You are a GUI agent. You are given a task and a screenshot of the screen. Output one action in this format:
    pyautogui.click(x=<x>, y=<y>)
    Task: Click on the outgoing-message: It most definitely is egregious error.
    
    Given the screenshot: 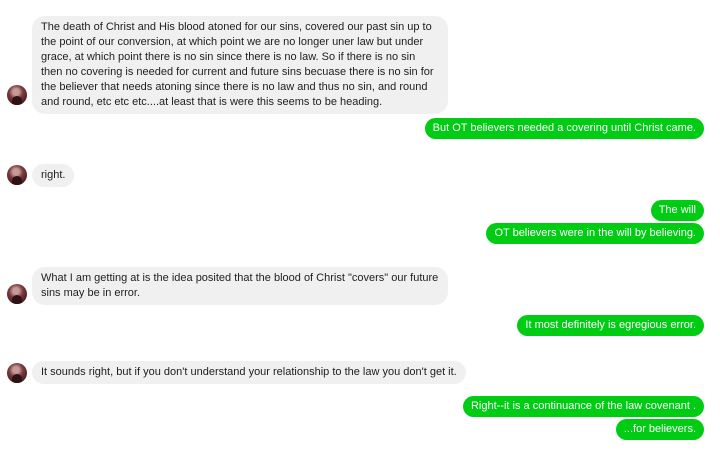 What is the action you would take?
    pyautogui.click(x=610, y=325)
    